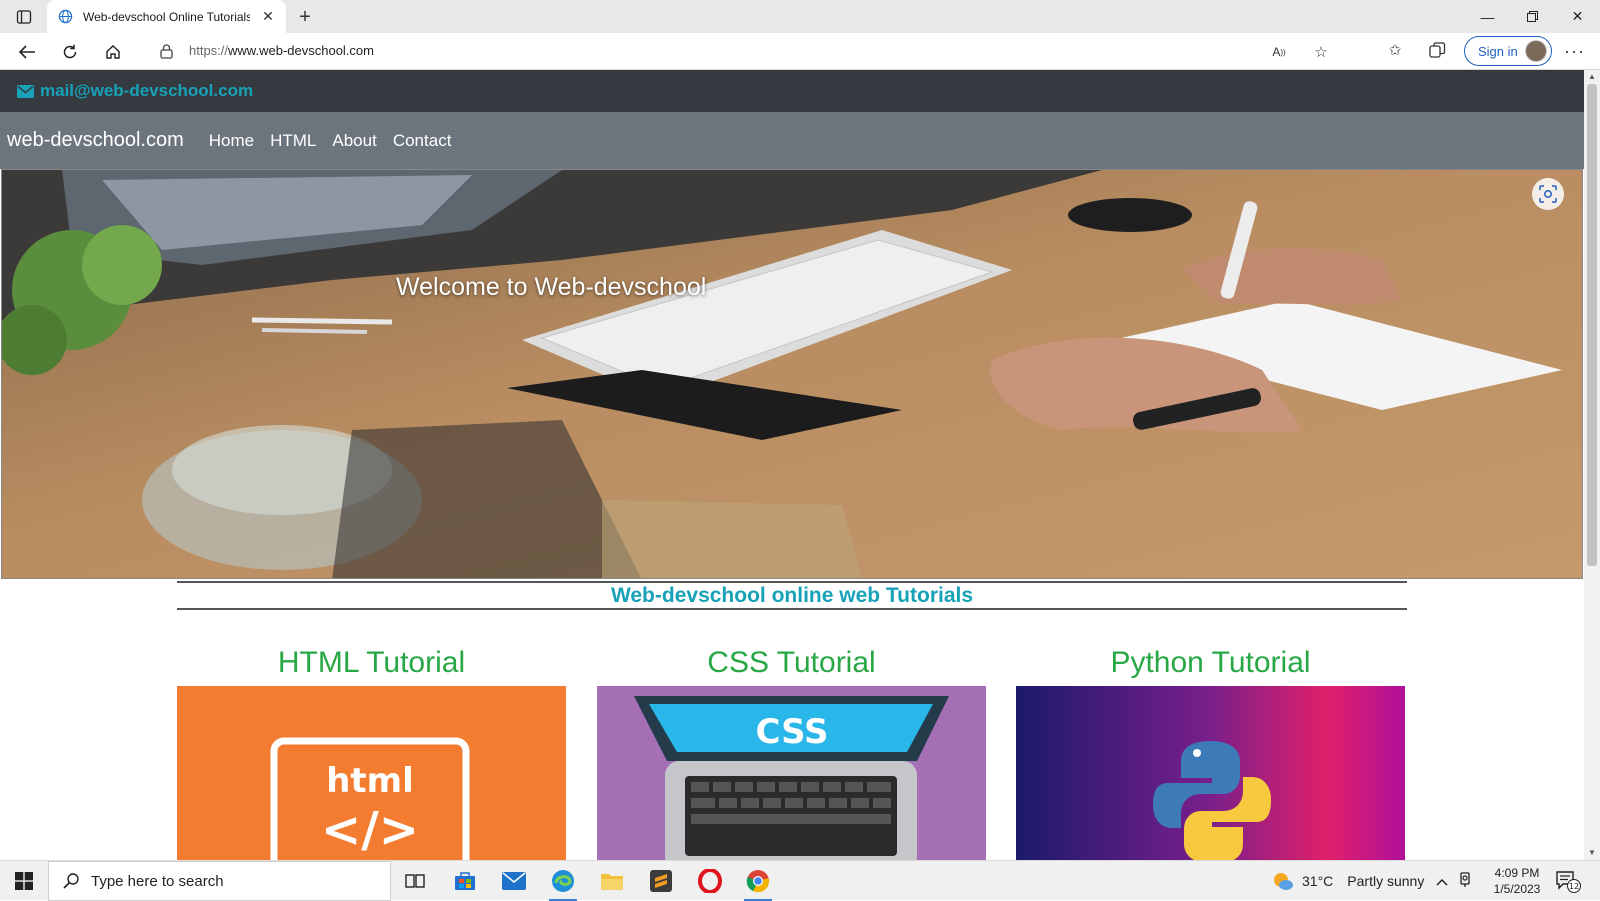 The image size is (1600, 901). What do you see at coordinates (370, 781) in the screenshot?
I see `html-logo-text: html` at bounding box center [370, 781].